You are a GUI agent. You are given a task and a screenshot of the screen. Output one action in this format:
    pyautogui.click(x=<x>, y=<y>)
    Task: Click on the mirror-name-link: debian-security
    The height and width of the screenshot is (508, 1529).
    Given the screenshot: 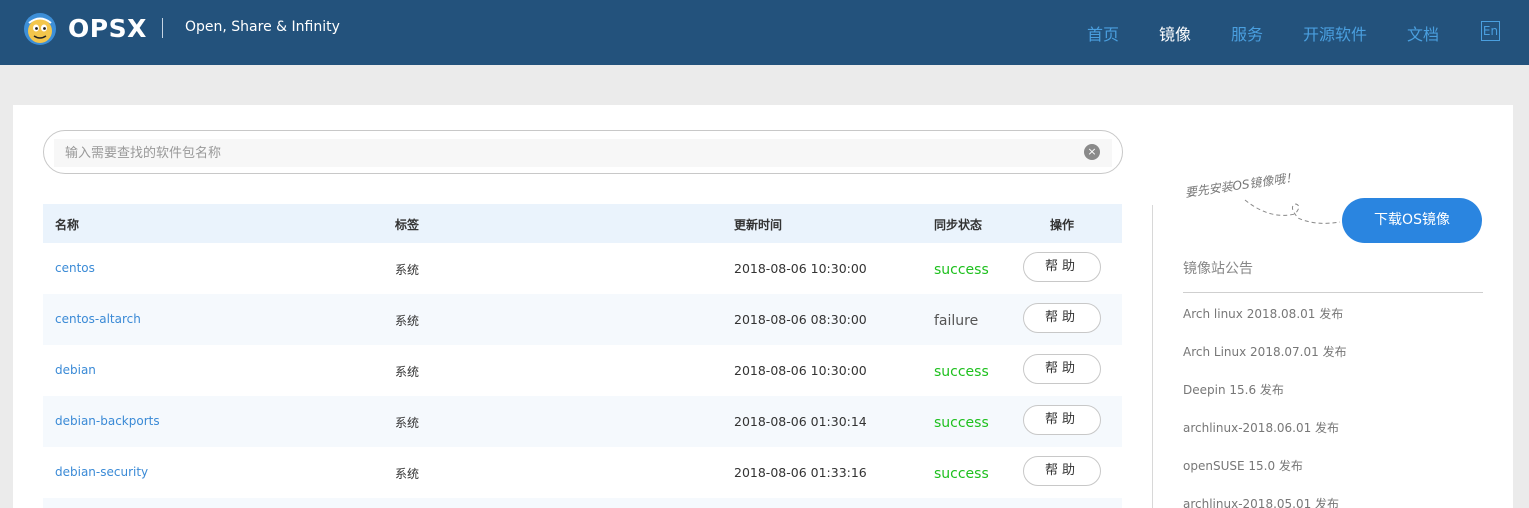 What is the action you would take?
    pyautogui.click(x=101, y=472)
    